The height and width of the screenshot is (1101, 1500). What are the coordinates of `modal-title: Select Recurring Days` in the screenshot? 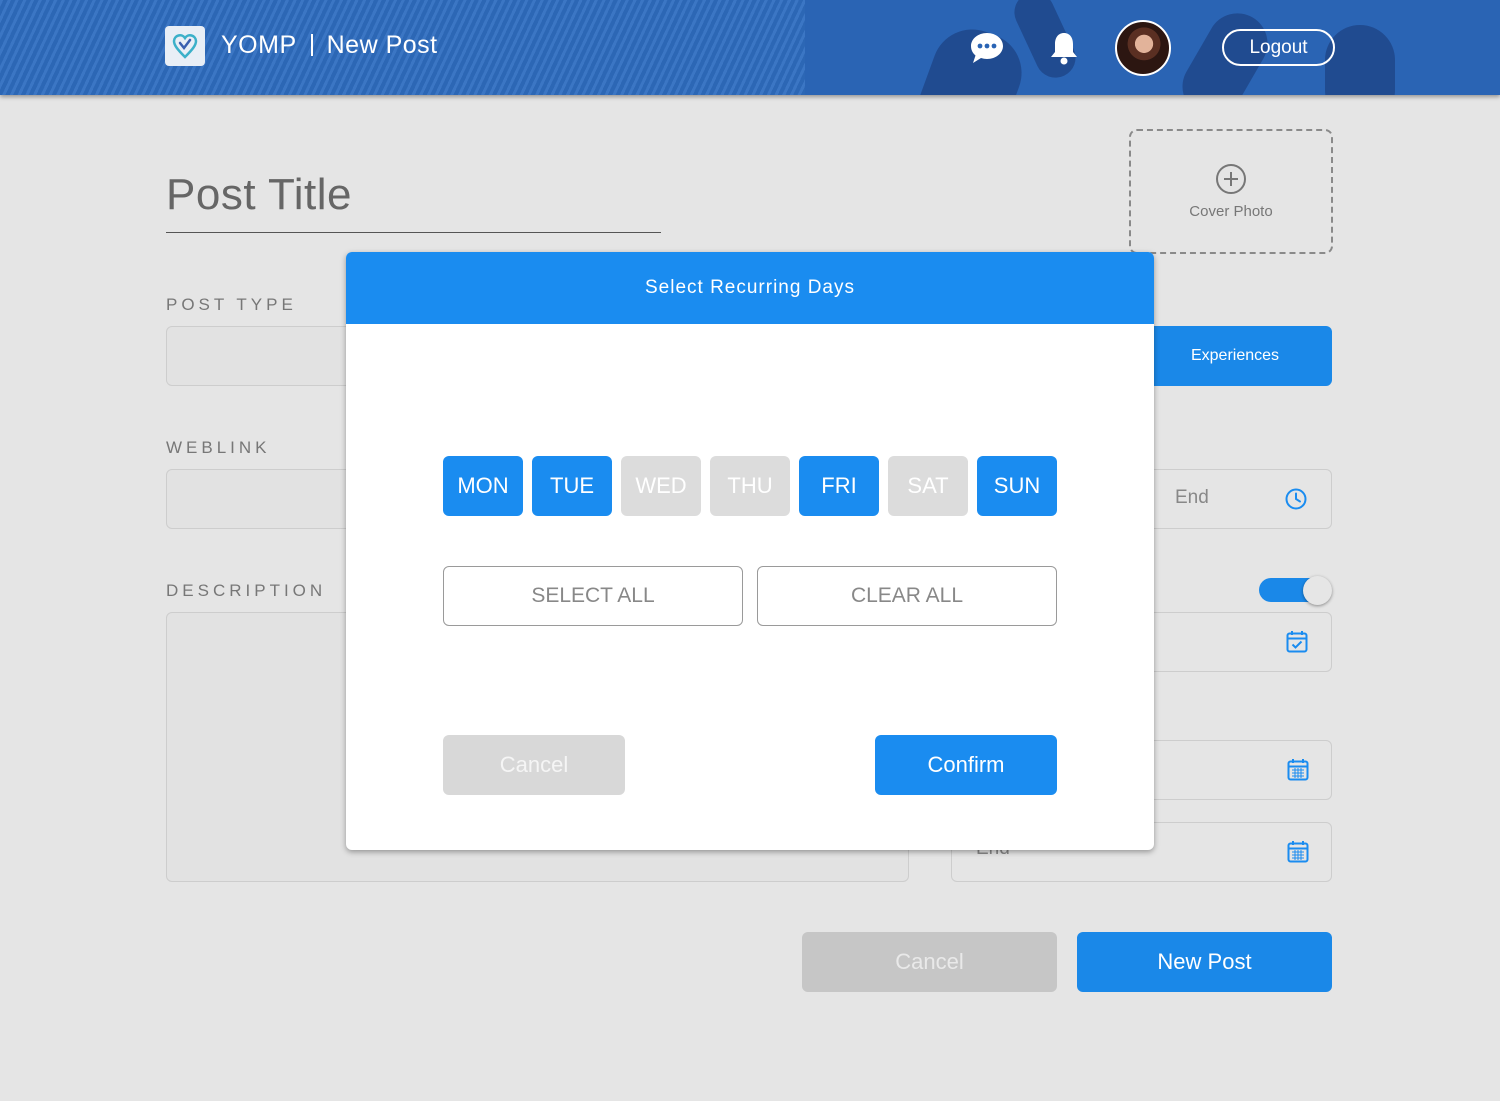 It's located at (750, 288).